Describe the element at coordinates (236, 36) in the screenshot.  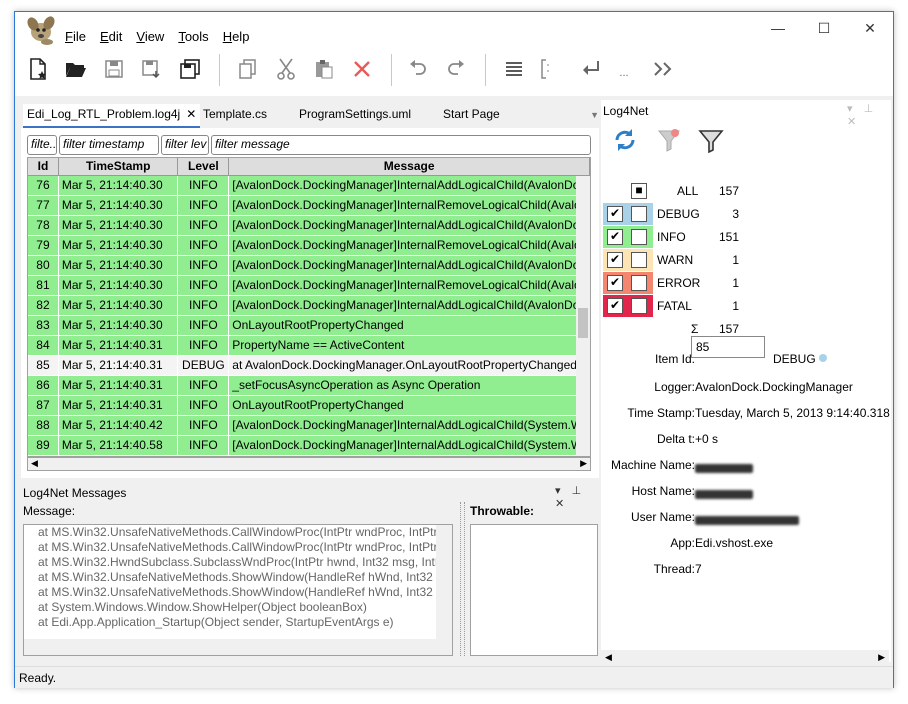
I see `menu-help: Help` at that location.